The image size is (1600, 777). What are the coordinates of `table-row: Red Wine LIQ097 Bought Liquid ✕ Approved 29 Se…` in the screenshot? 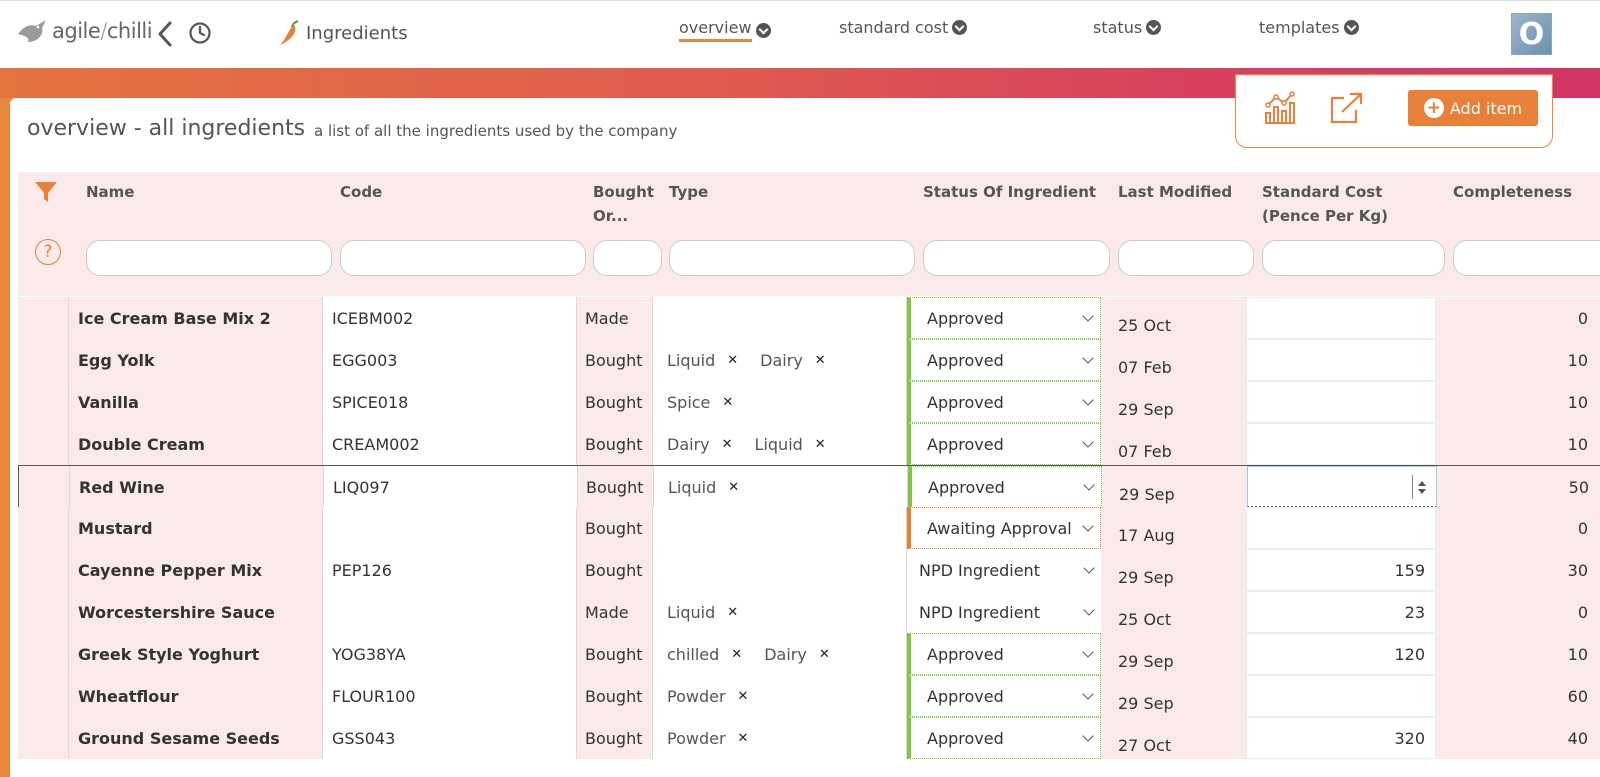 It's located at (809, 486).